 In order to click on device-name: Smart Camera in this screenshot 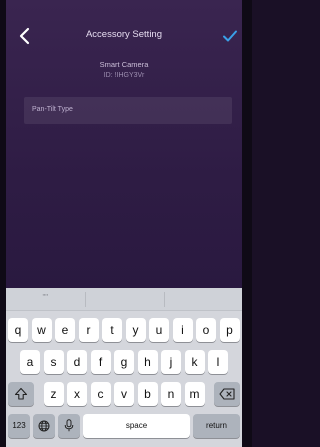, I will do `click(124, 64)`.